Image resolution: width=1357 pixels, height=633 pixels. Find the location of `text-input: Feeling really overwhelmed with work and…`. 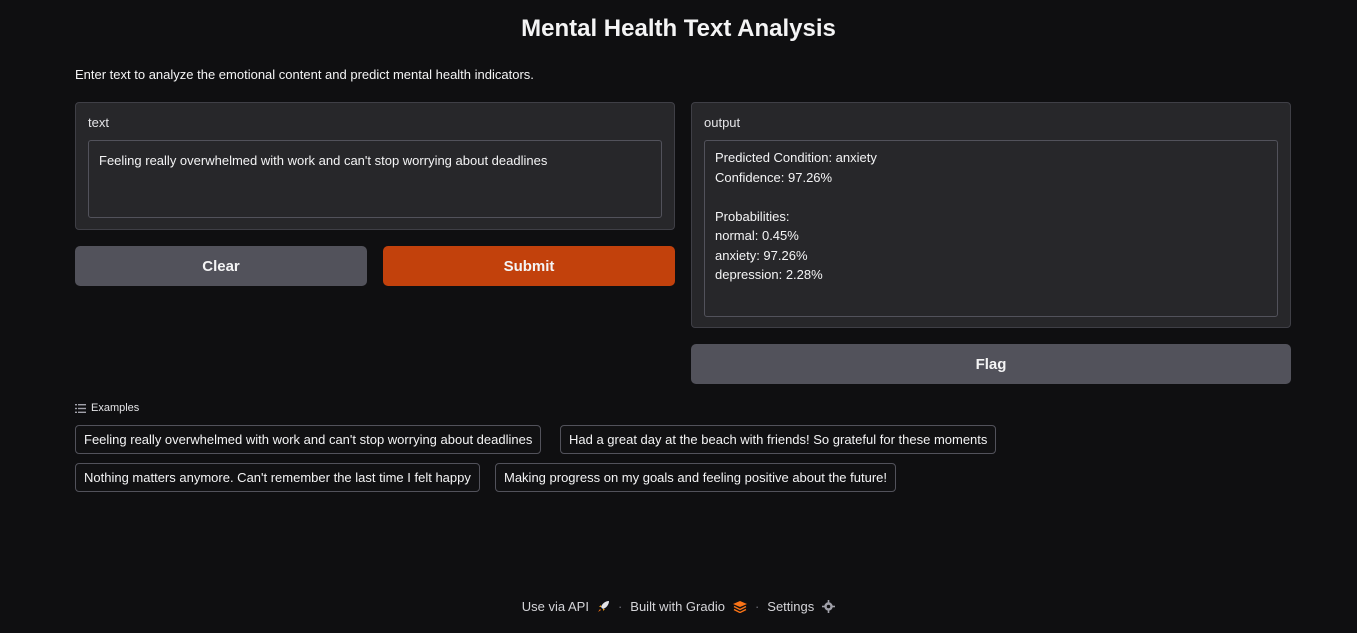

text-input: Feeling really overwhelmed with work and… is located at coordinates (375, 179).